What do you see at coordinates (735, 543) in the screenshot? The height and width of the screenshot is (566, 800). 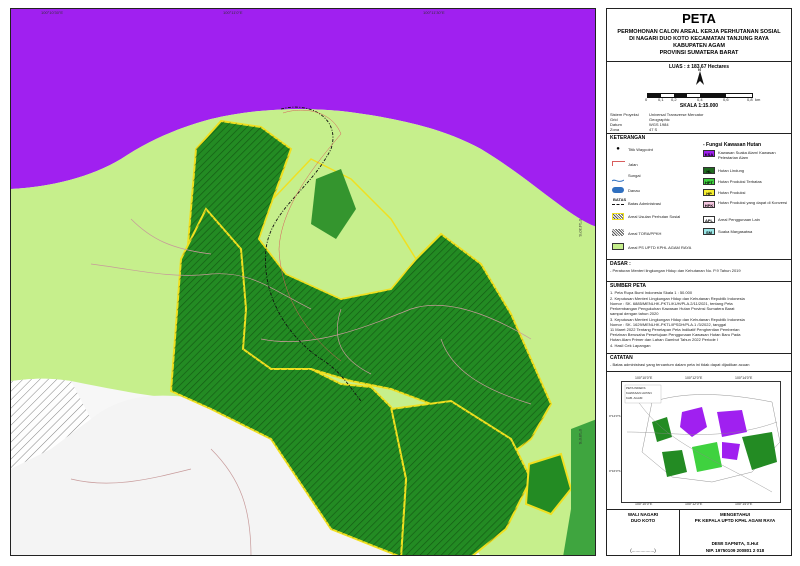 I see `officer-name: DEWI SAPNITA, S.Hut` at bounding box center [735, 543].